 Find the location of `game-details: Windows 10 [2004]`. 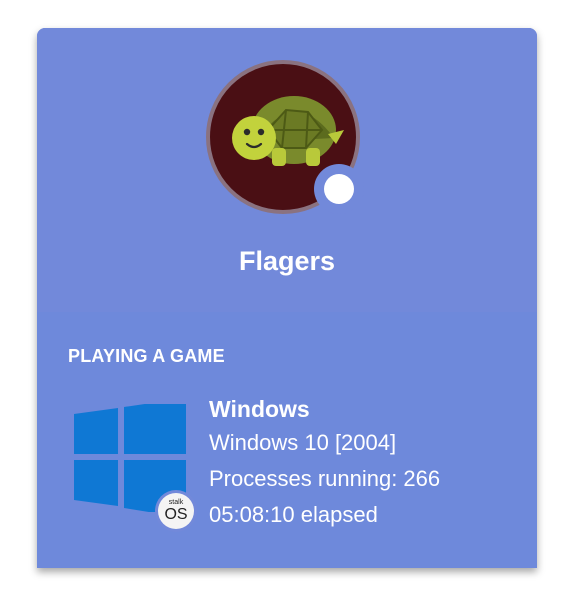

game-details: Windows 10 [2004] is located at coordinates (303, 442).